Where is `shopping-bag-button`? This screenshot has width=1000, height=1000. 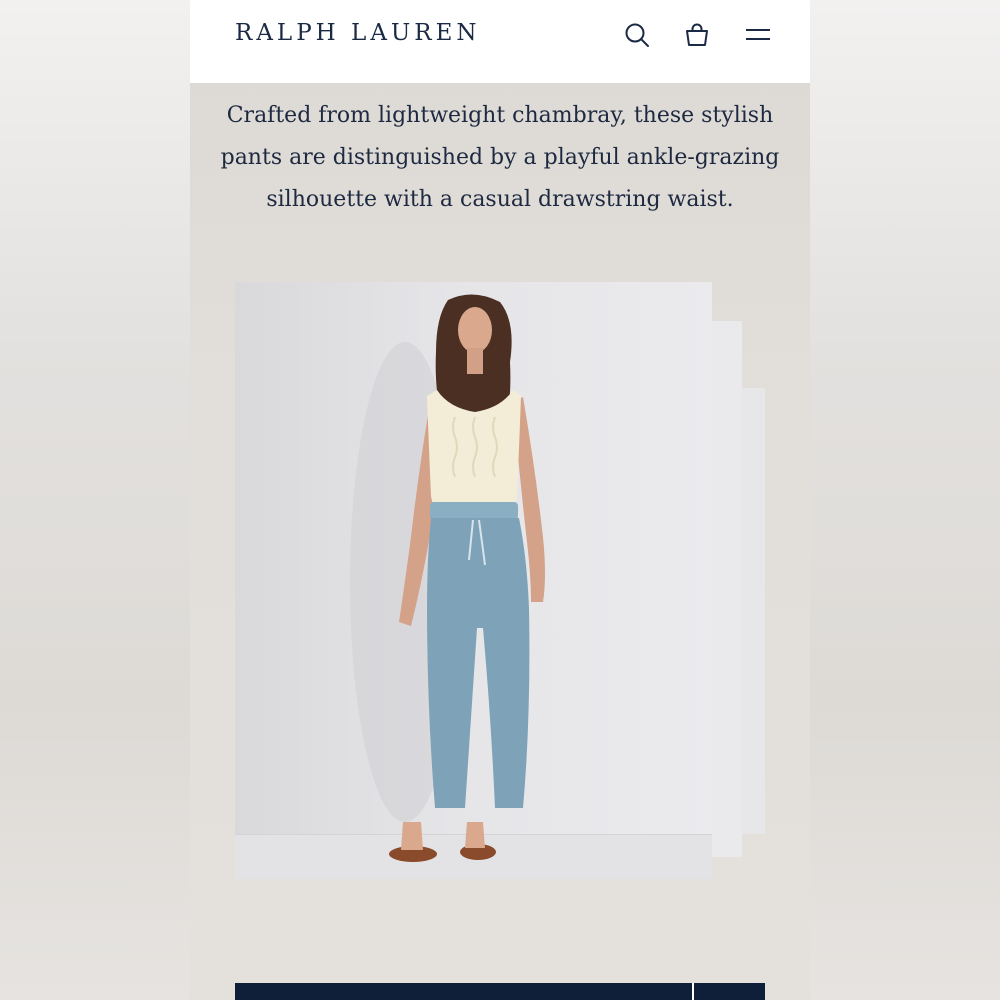 shopping-bag-button is located at coordinates (697, 35).